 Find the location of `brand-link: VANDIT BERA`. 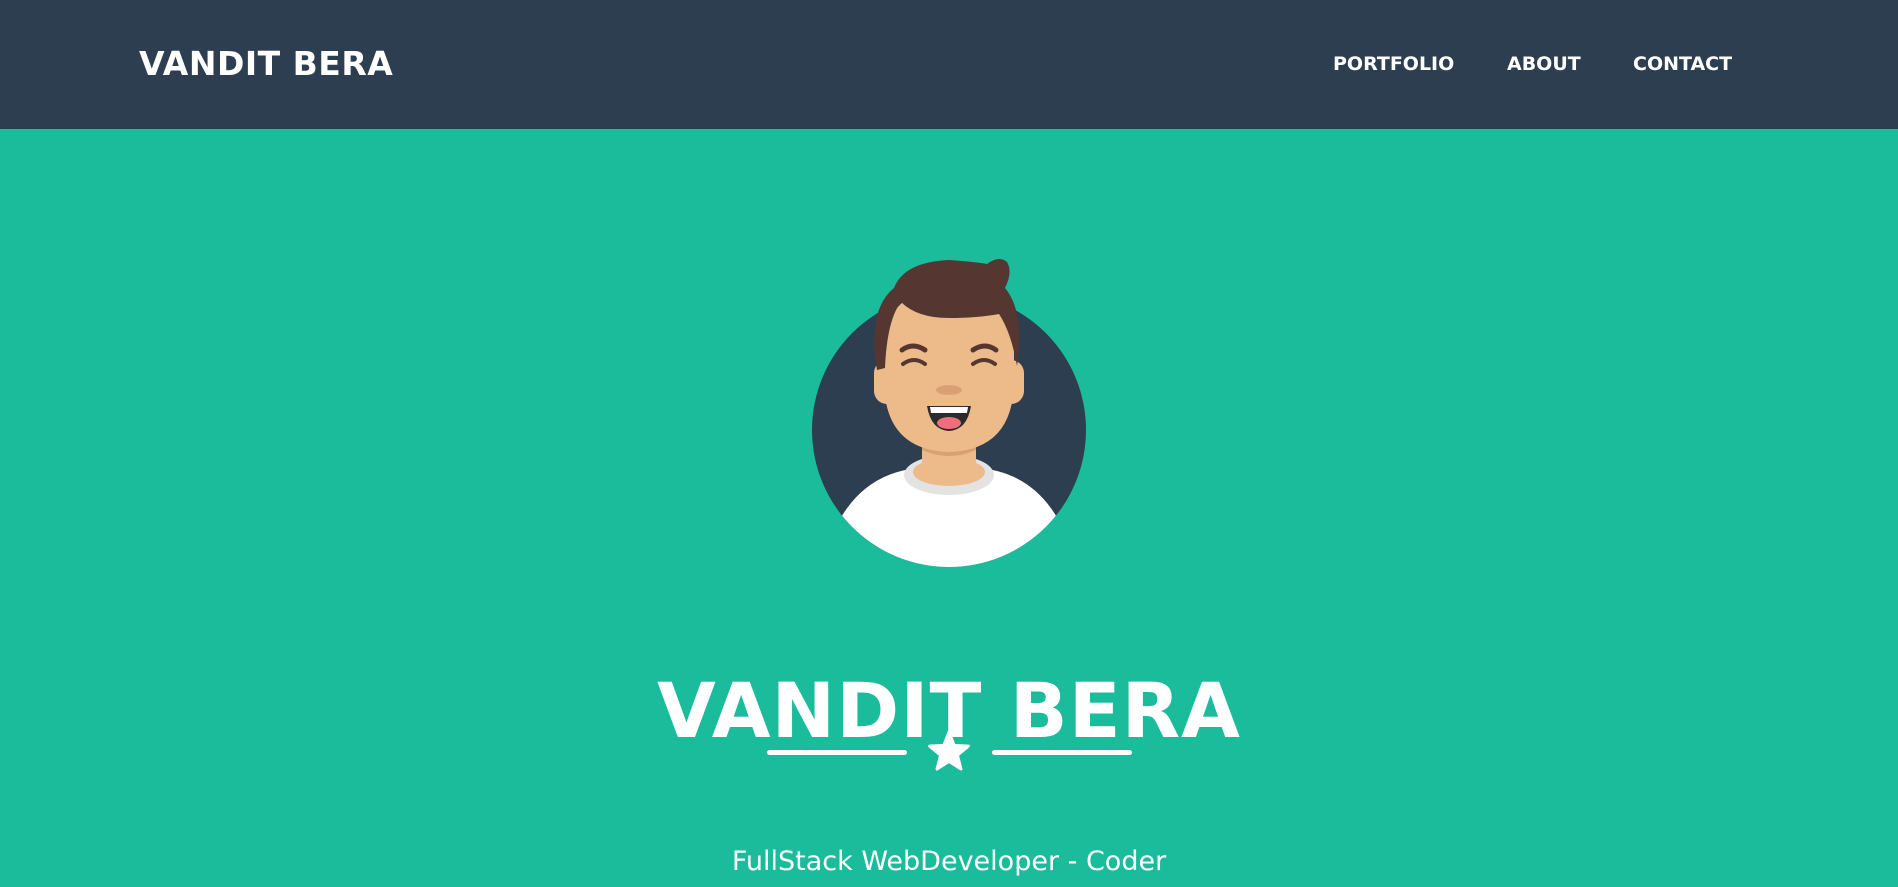

brand-link: VANDIT BERA is located at coordinates (266, 64).